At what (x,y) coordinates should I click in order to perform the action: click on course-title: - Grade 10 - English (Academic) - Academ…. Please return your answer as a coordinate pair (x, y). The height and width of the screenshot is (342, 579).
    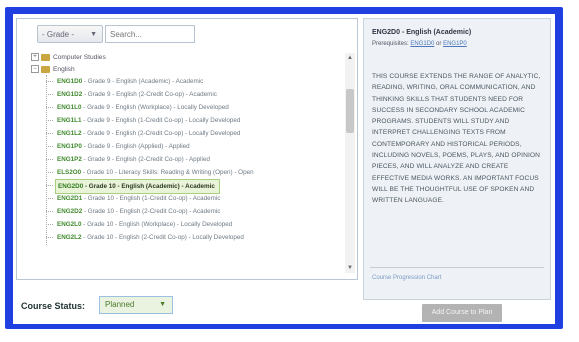
    Looking at the image, I should click on (149, 186).